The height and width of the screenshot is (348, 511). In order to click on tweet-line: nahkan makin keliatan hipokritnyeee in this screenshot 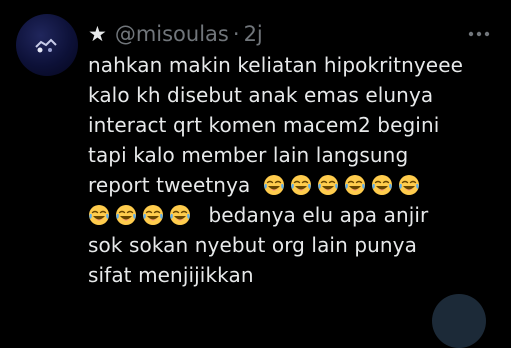, I will do `click(276, 65)`.